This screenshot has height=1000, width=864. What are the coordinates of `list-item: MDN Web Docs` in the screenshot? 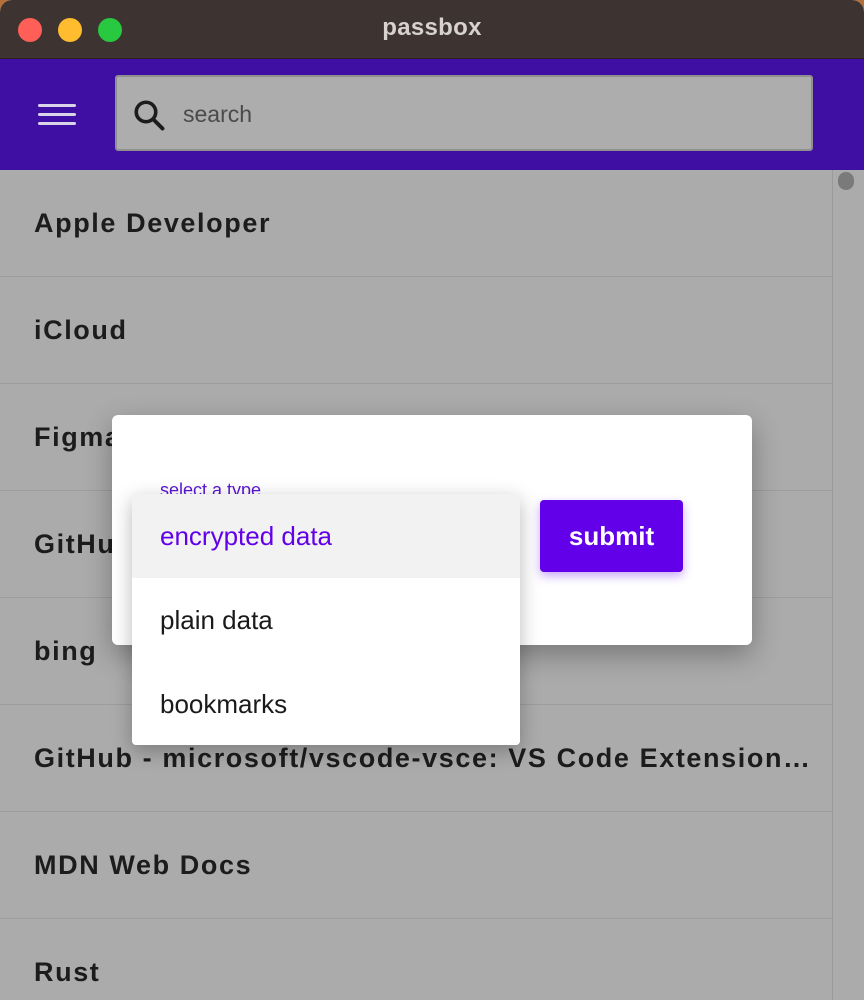 It's located at (416, 865).